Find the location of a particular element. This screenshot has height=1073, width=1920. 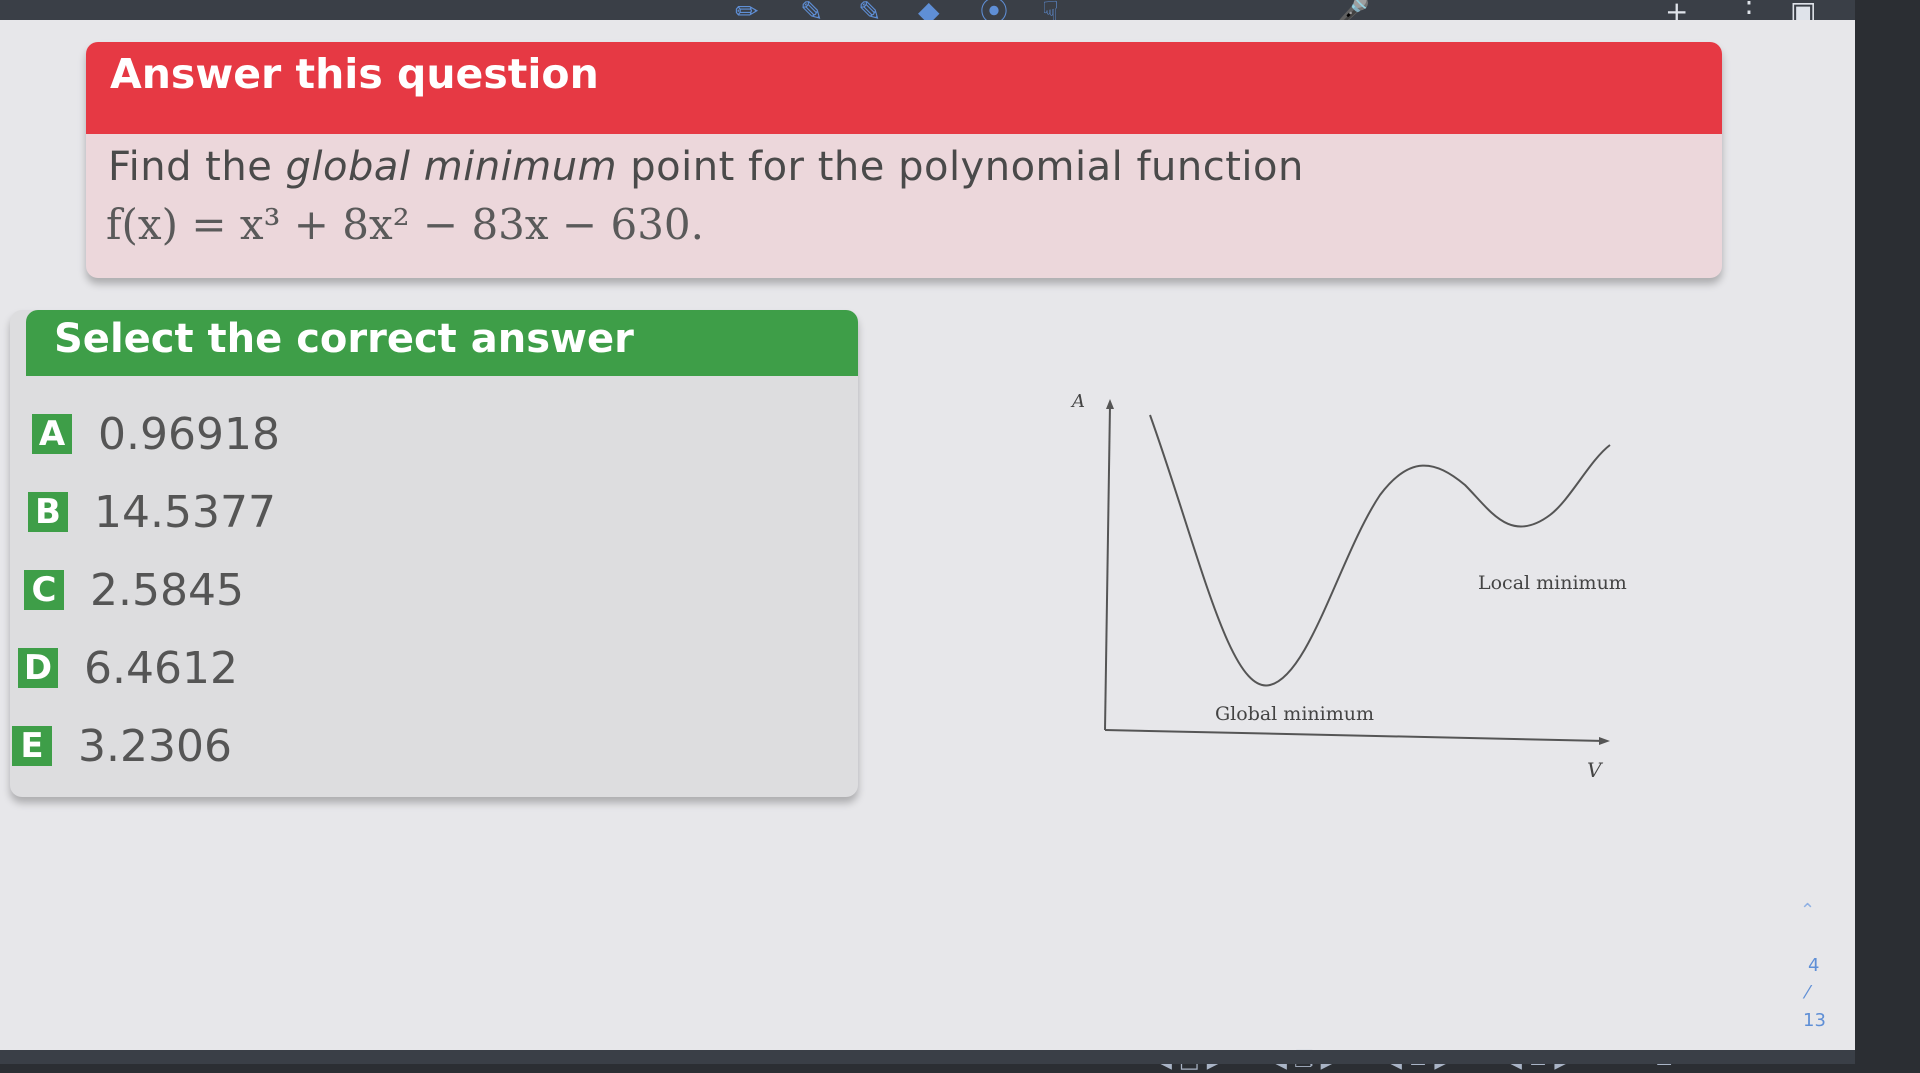

question-title: Answer this question is located at coordinates (354, 74).